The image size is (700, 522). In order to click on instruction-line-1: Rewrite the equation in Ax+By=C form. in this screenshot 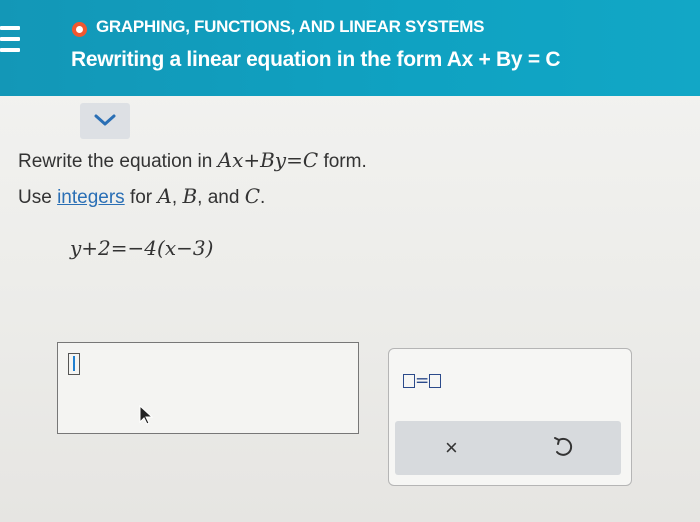, I will do `click(192, 160)`.